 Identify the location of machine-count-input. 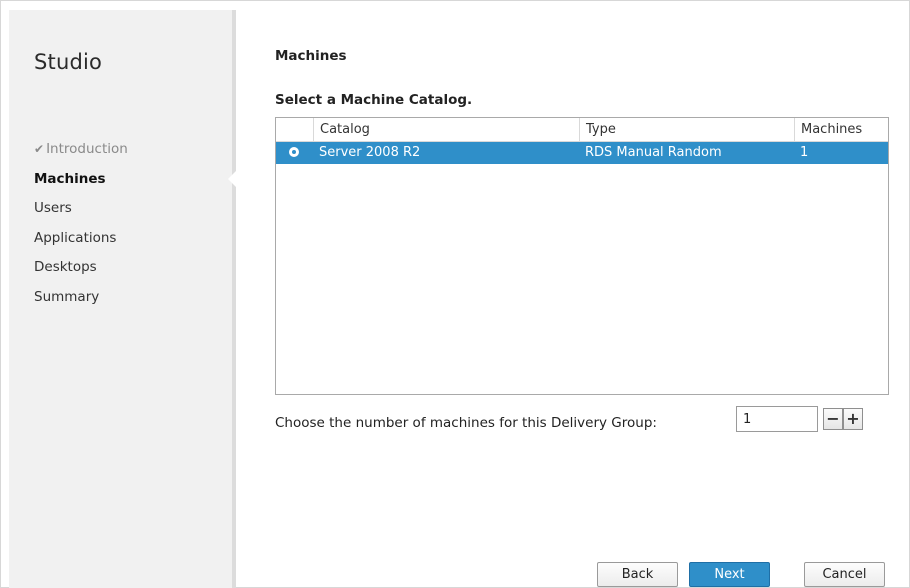
(777, 419).